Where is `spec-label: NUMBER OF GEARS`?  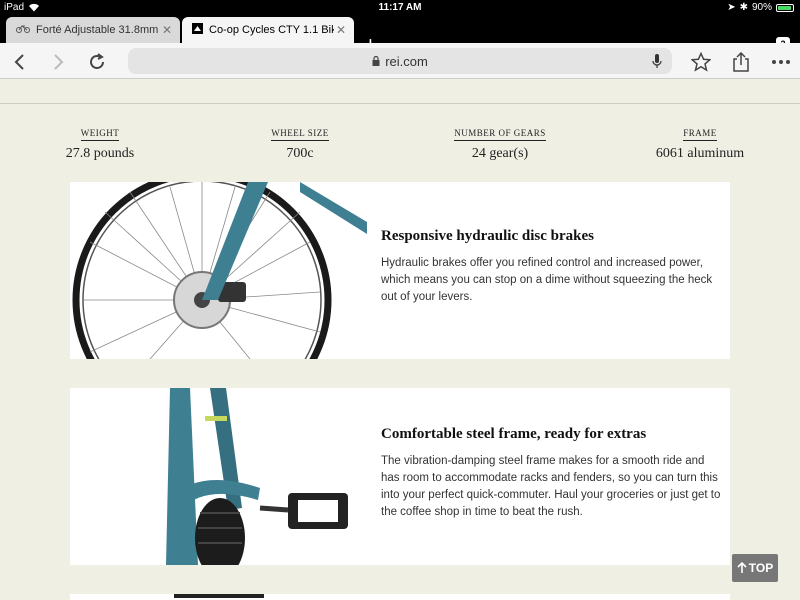 spec-label: NUMBER OF GEARS is located at coordinates (500, 134).